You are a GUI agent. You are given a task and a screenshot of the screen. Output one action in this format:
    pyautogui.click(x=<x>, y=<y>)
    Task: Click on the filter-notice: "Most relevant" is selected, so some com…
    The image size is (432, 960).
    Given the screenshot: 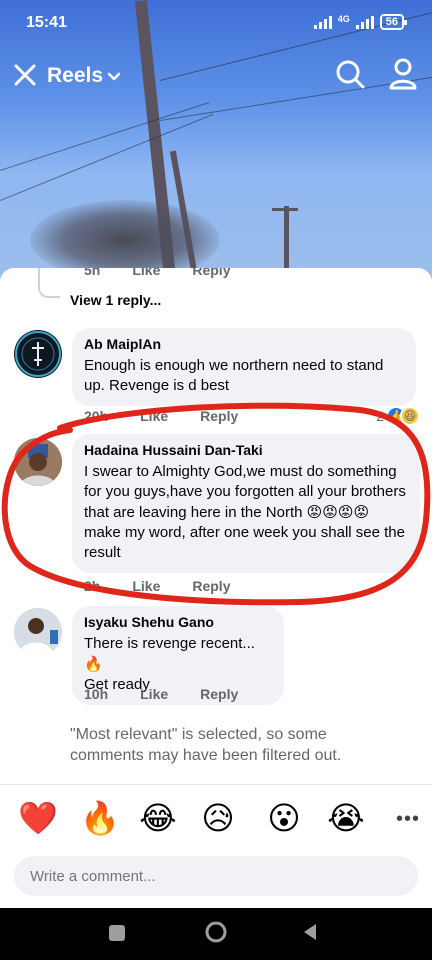 What is the action you would take?
    pyautogui.click(x=206, y=745)
    